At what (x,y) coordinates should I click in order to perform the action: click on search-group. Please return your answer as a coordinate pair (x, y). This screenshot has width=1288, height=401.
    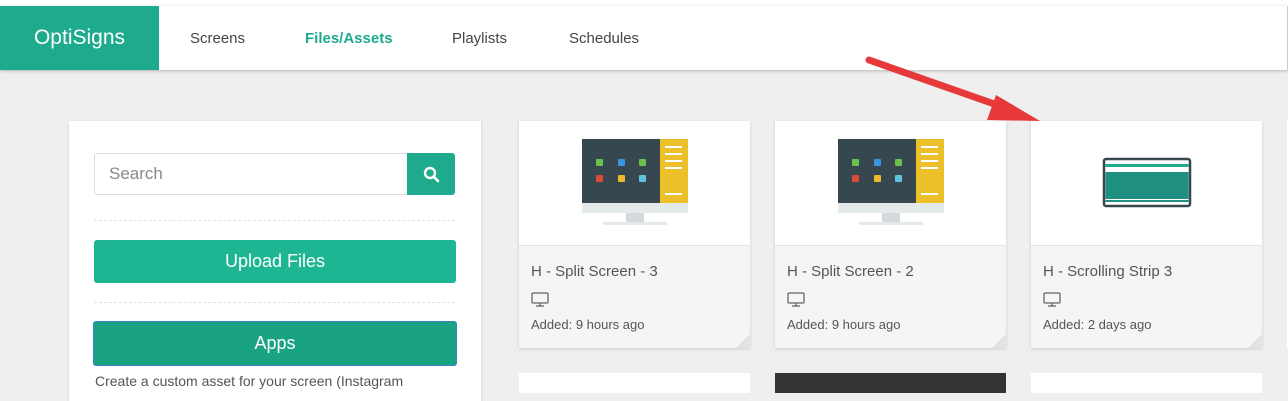
    Looking at the image, I should click on (274, 174).